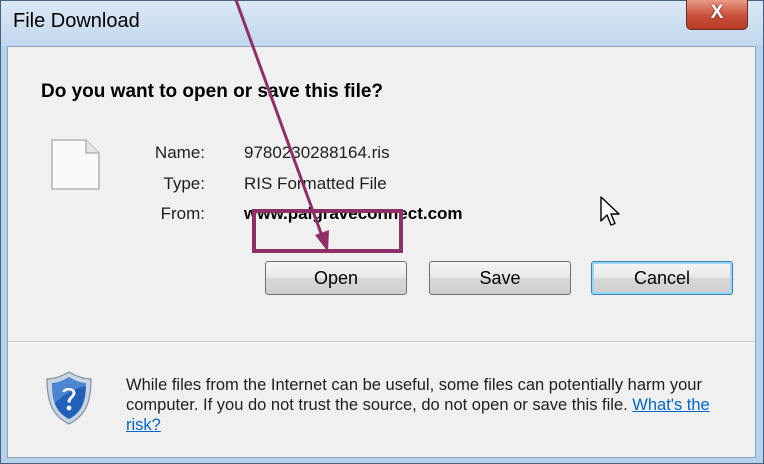 This screenshot has height=464, width=764. Describe the element at coordinates (662, 278) in the screenshot. I see `cancel-button: Cancel` at that location.